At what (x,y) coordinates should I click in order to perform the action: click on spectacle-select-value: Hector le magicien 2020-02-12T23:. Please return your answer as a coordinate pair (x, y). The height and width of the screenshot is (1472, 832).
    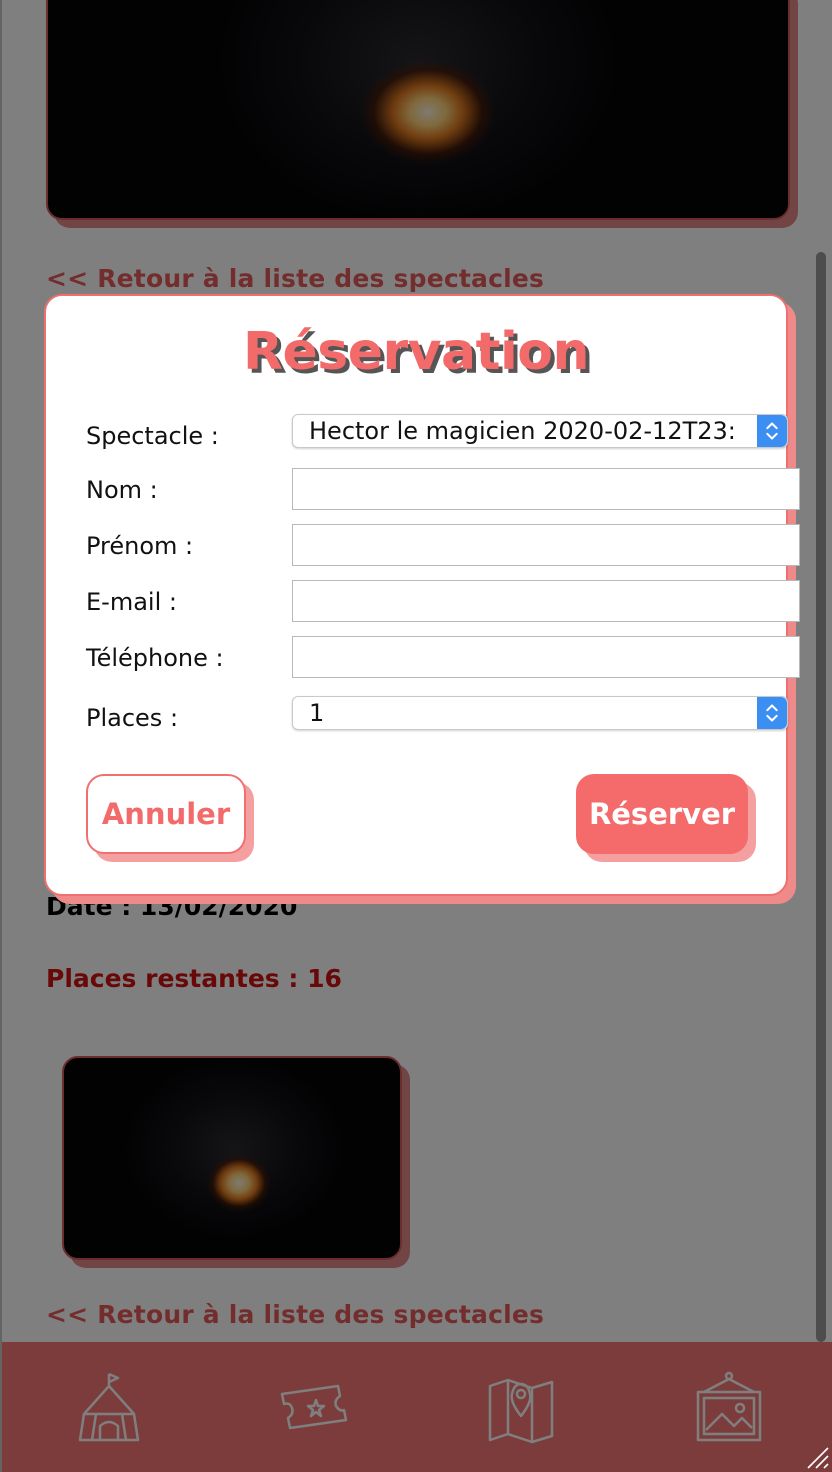
    Looking at the image, I should click on (522, 431).